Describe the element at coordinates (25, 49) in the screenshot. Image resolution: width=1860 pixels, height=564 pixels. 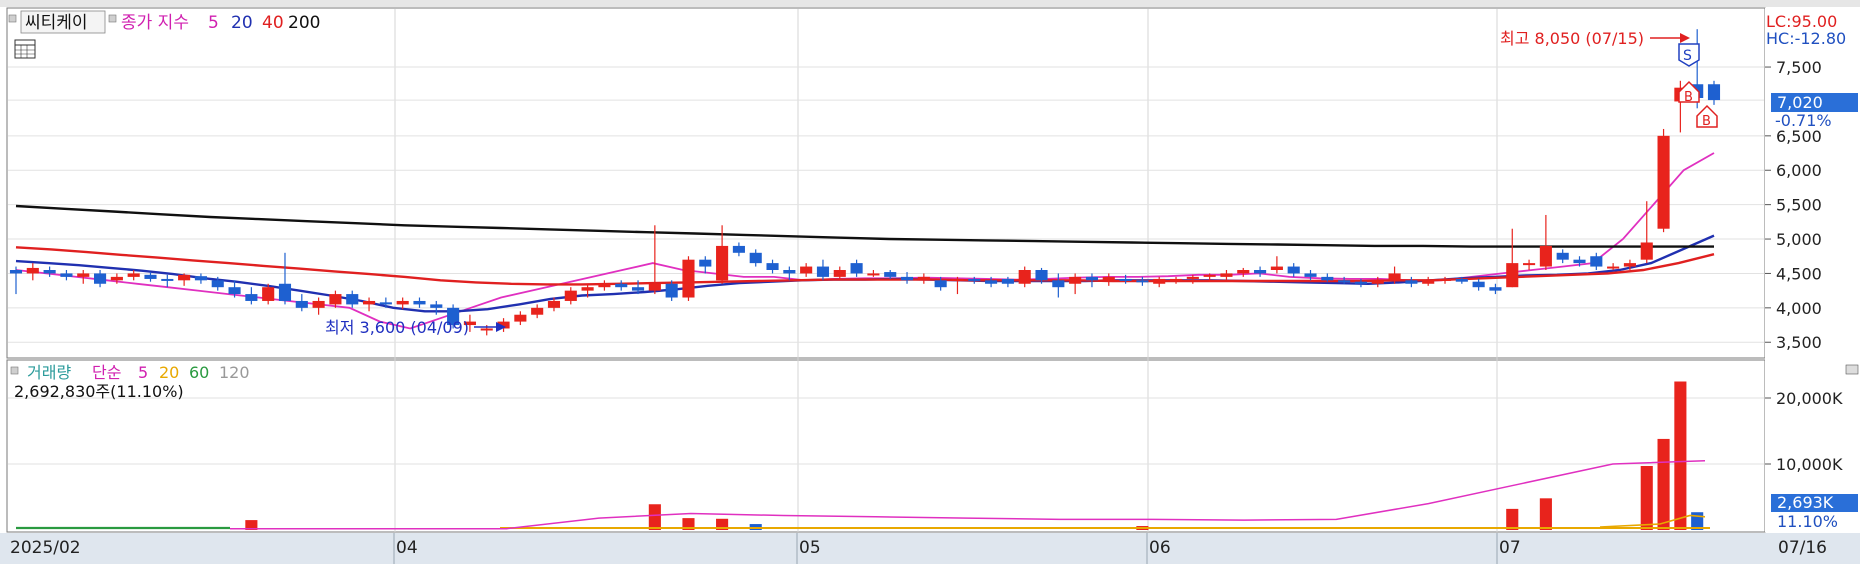
I see `table-icon` at that location.